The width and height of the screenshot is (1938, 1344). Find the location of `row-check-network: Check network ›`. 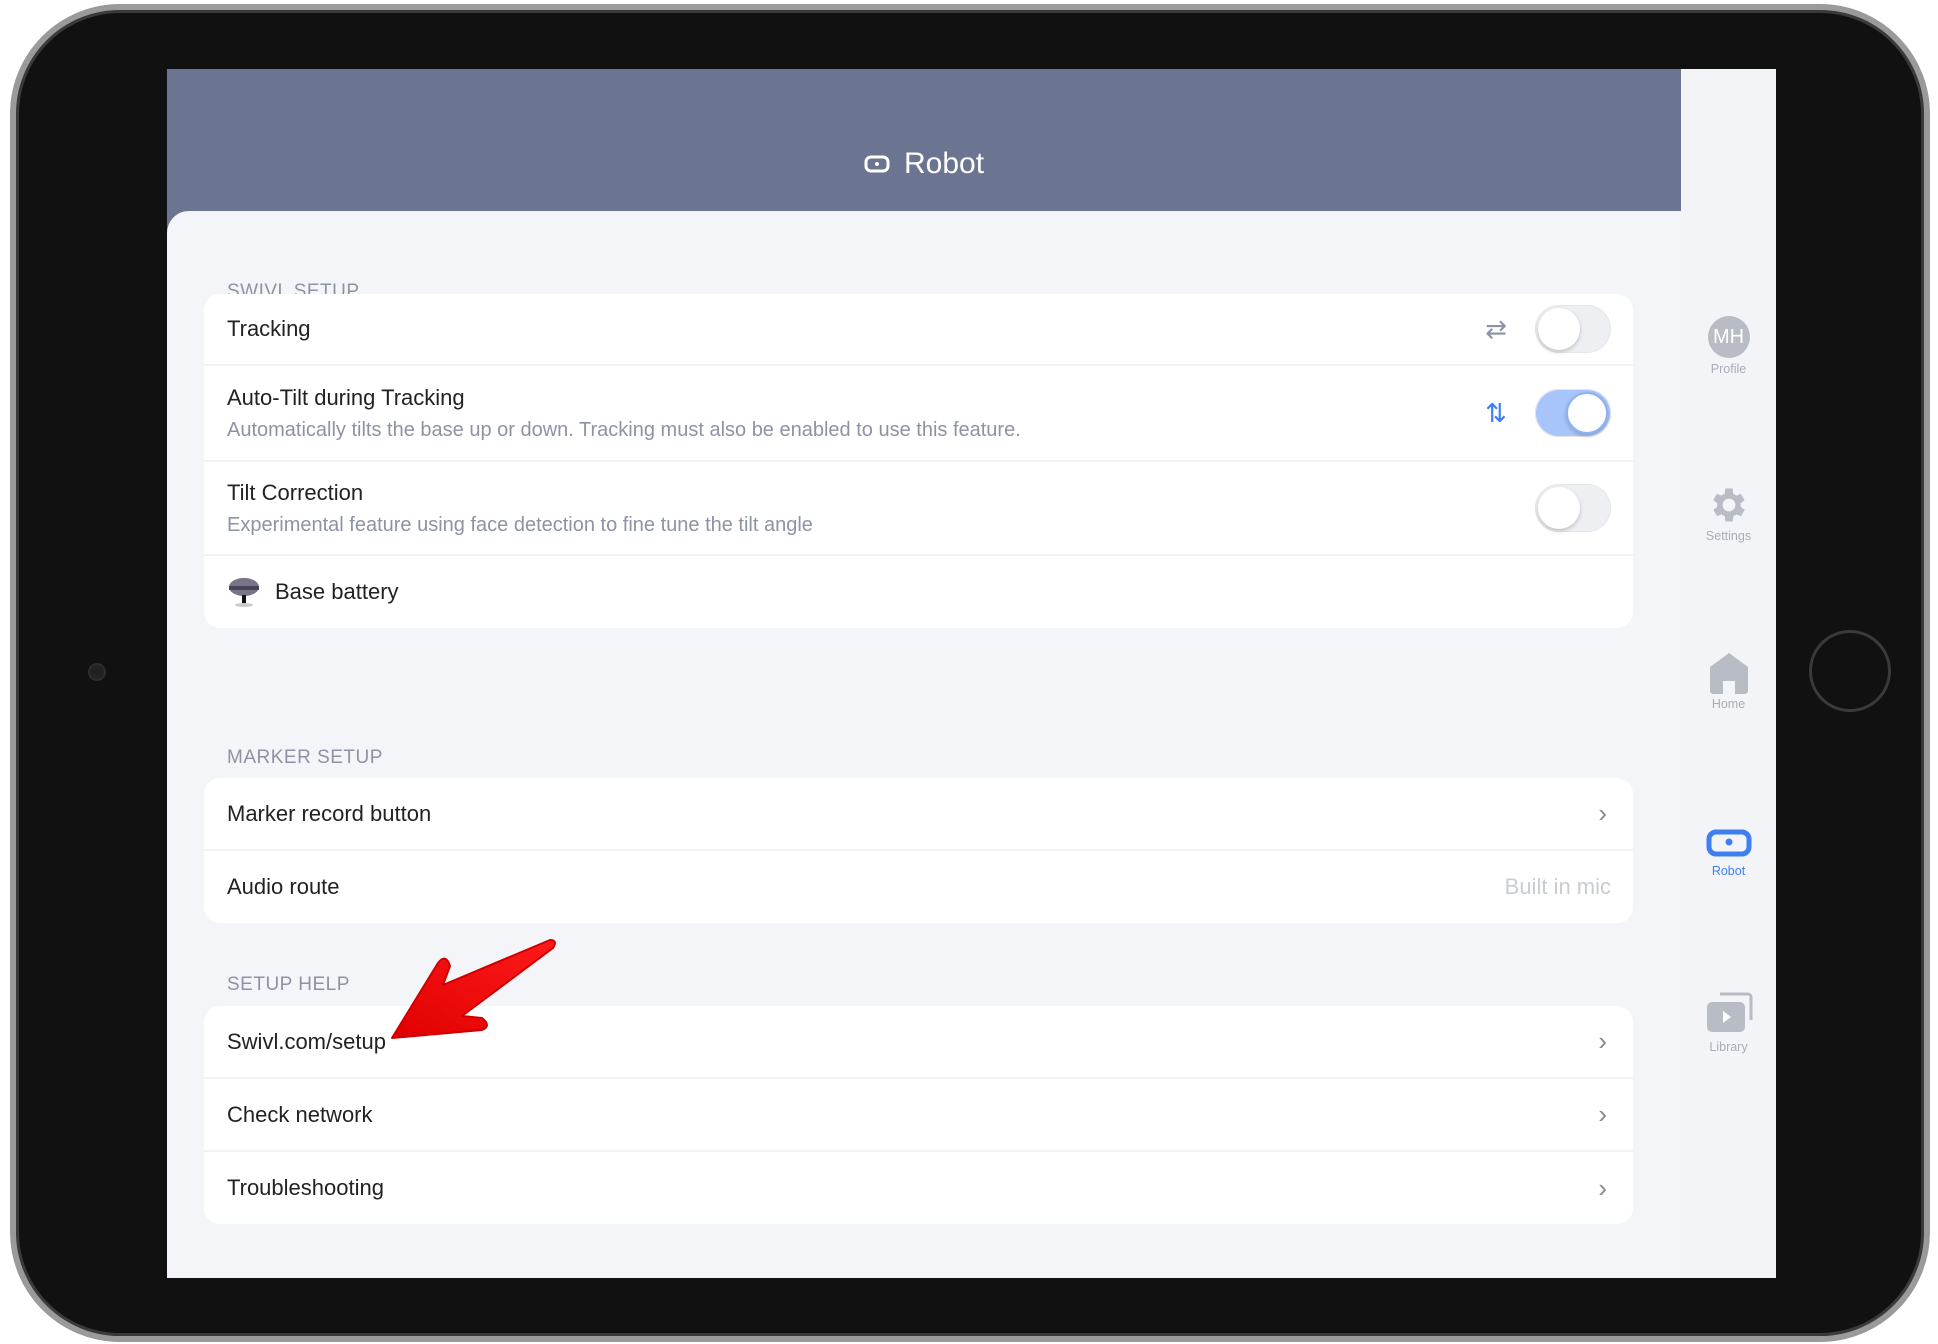

row-check-network: Check network › is located at coordinates (918, 1115).